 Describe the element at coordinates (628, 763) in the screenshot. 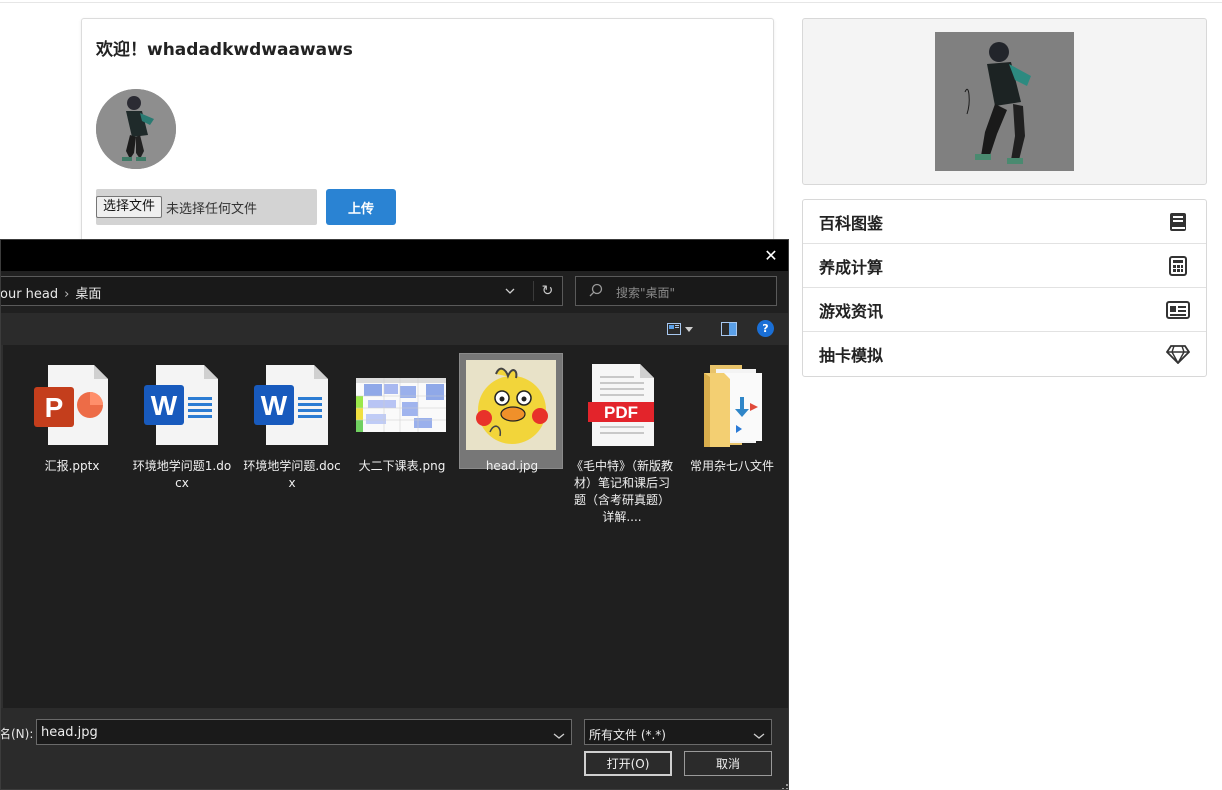

I see `open-button: 打开(O)` at that location.